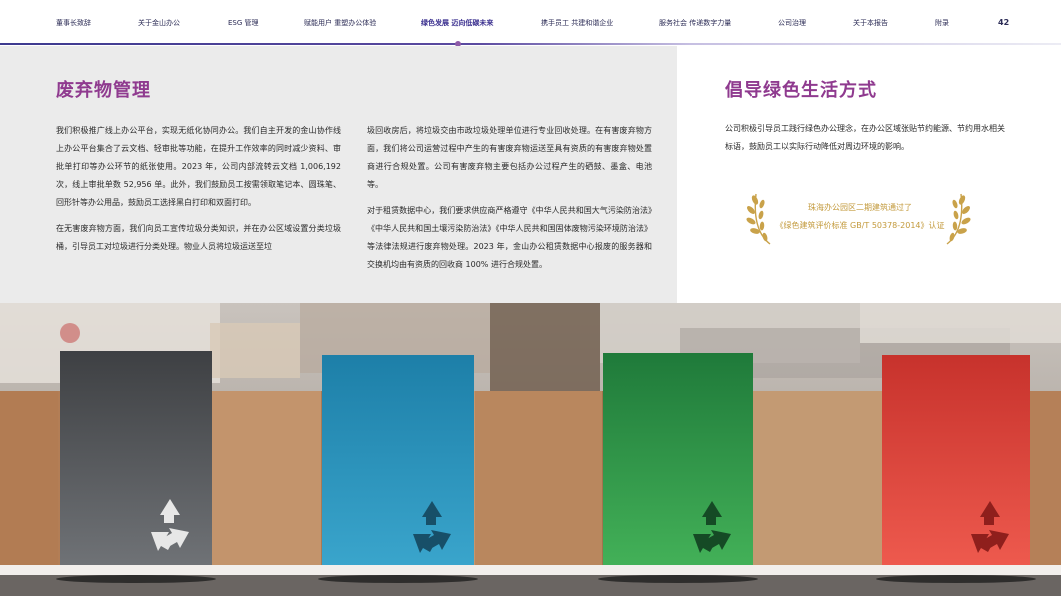  I want to click on nav-item-serve-society: 服务社会 传递数字力量, so click(695, 23).